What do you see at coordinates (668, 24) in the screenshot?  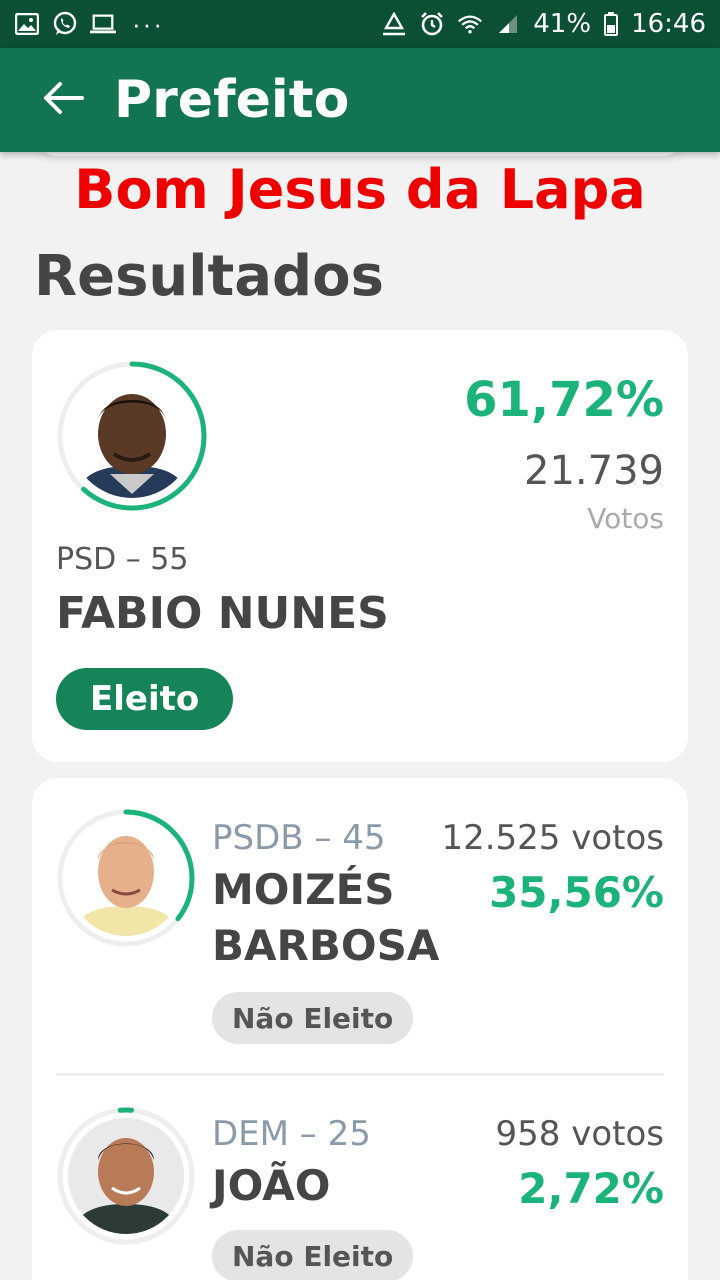 I see `clock: 16:46` at bounding box center [668, 24].